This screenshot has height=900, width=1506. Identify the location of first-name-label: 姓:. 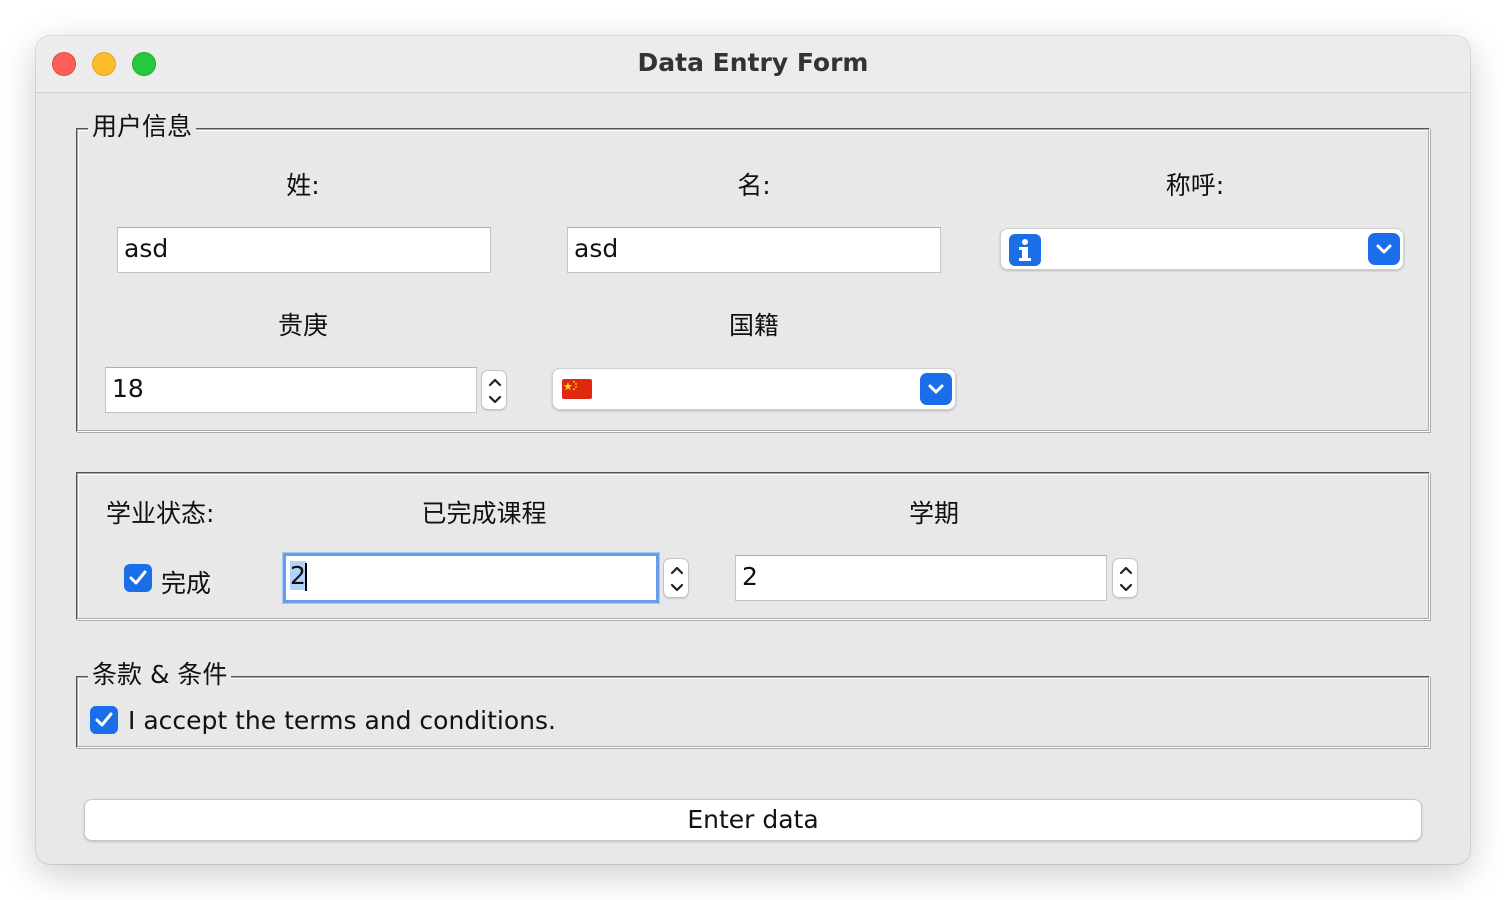
(303, 185).